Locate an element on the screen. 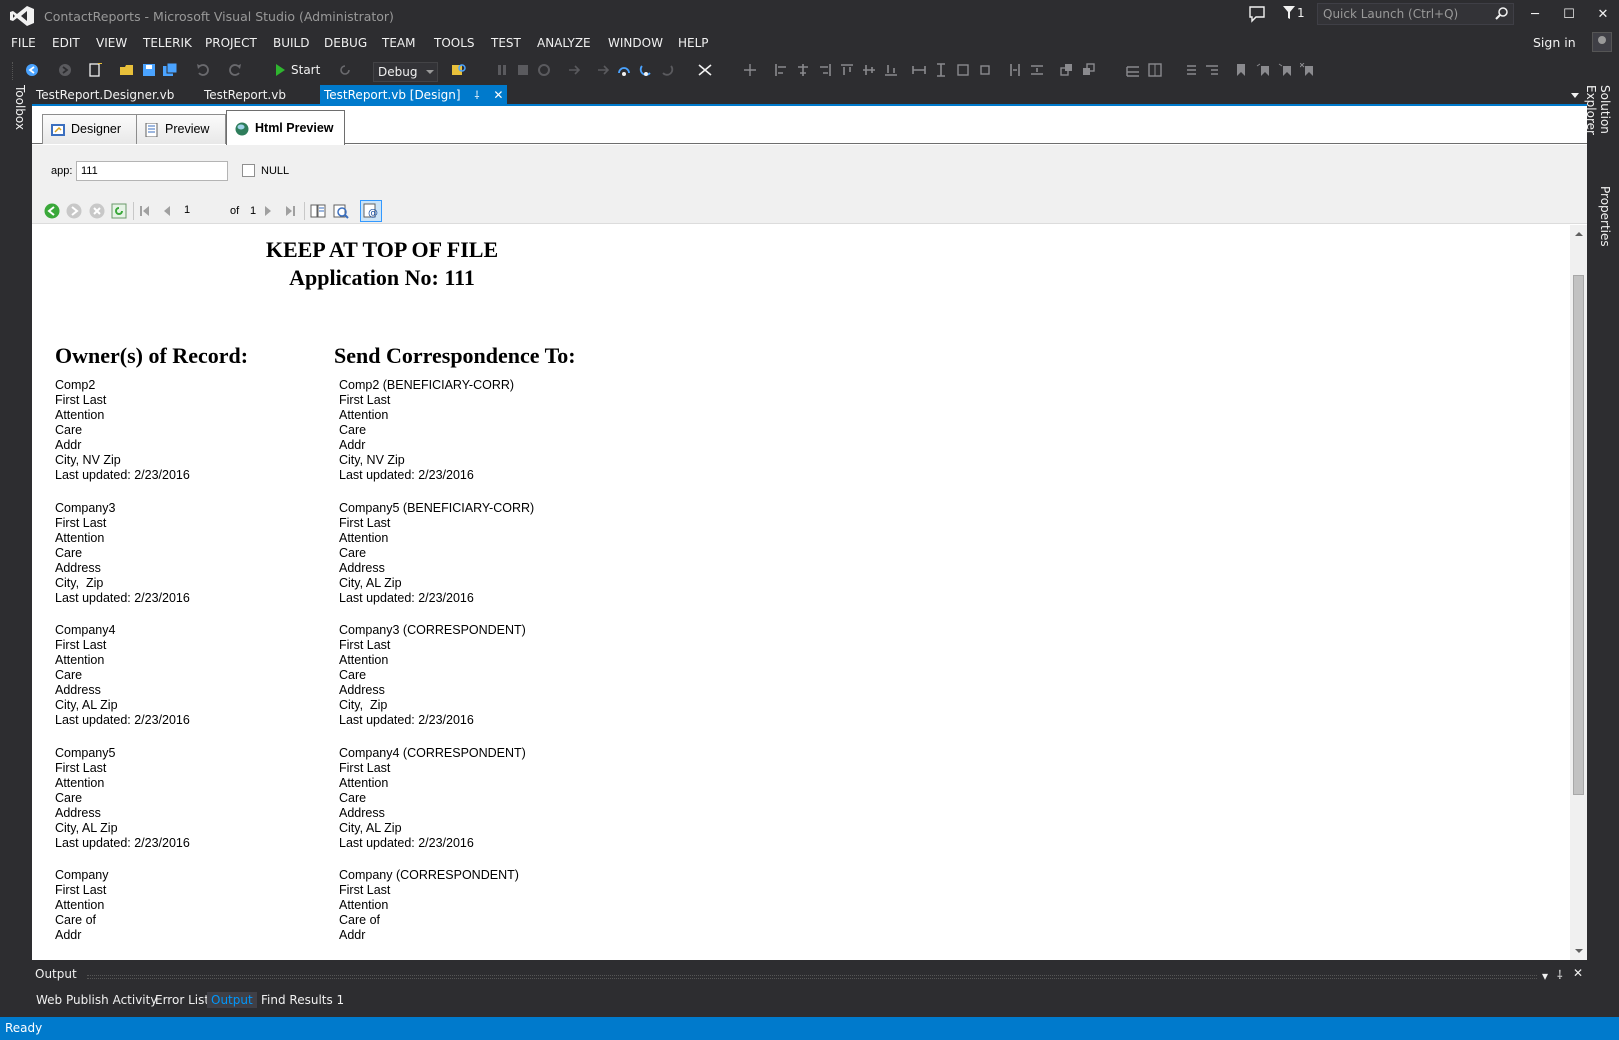 The image size is (1619, 1040). save-all-icon is located at coordinates (170, 70).